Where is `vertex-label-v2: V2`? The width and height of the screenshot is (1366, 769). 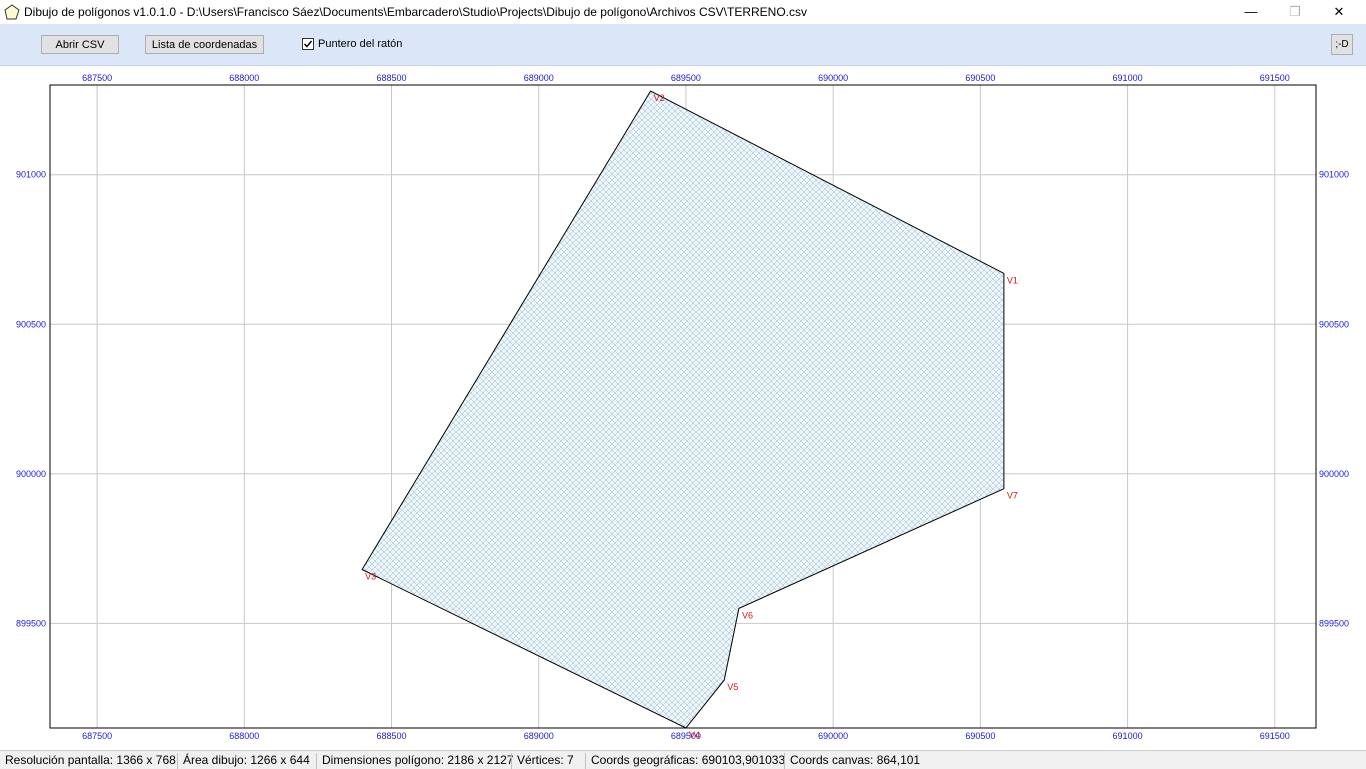
vertex-label-v2: V2 is located at coordinates (659, 98).